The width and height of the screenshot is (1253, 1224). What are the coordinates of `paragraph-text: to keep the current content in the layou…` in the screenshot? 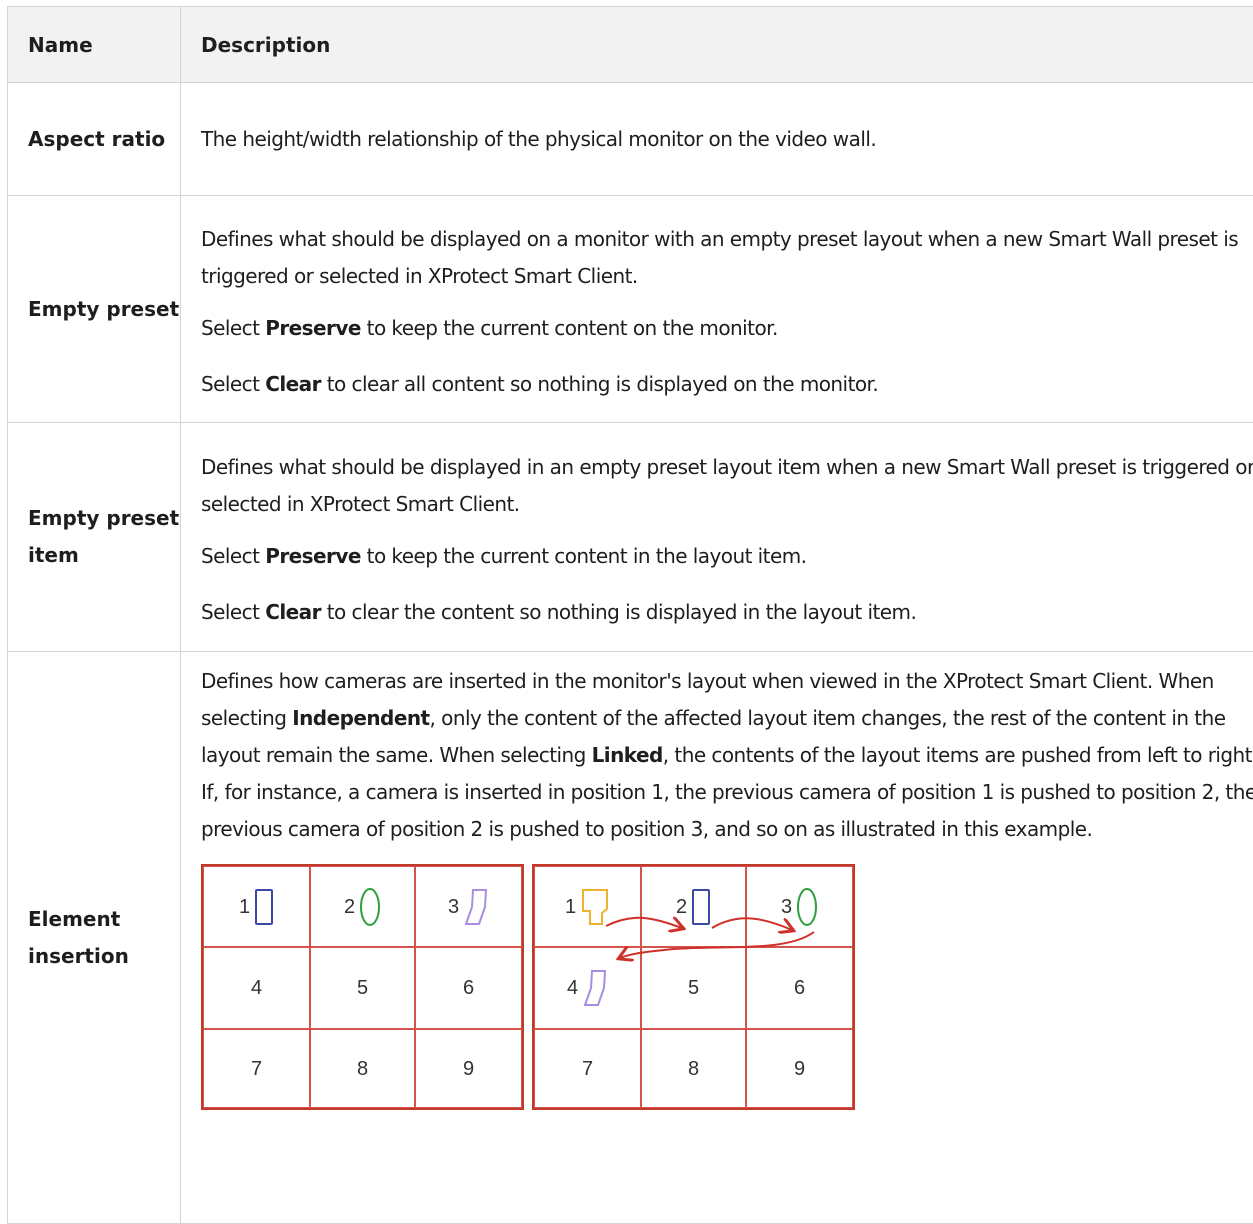 It's located at (584, 556).